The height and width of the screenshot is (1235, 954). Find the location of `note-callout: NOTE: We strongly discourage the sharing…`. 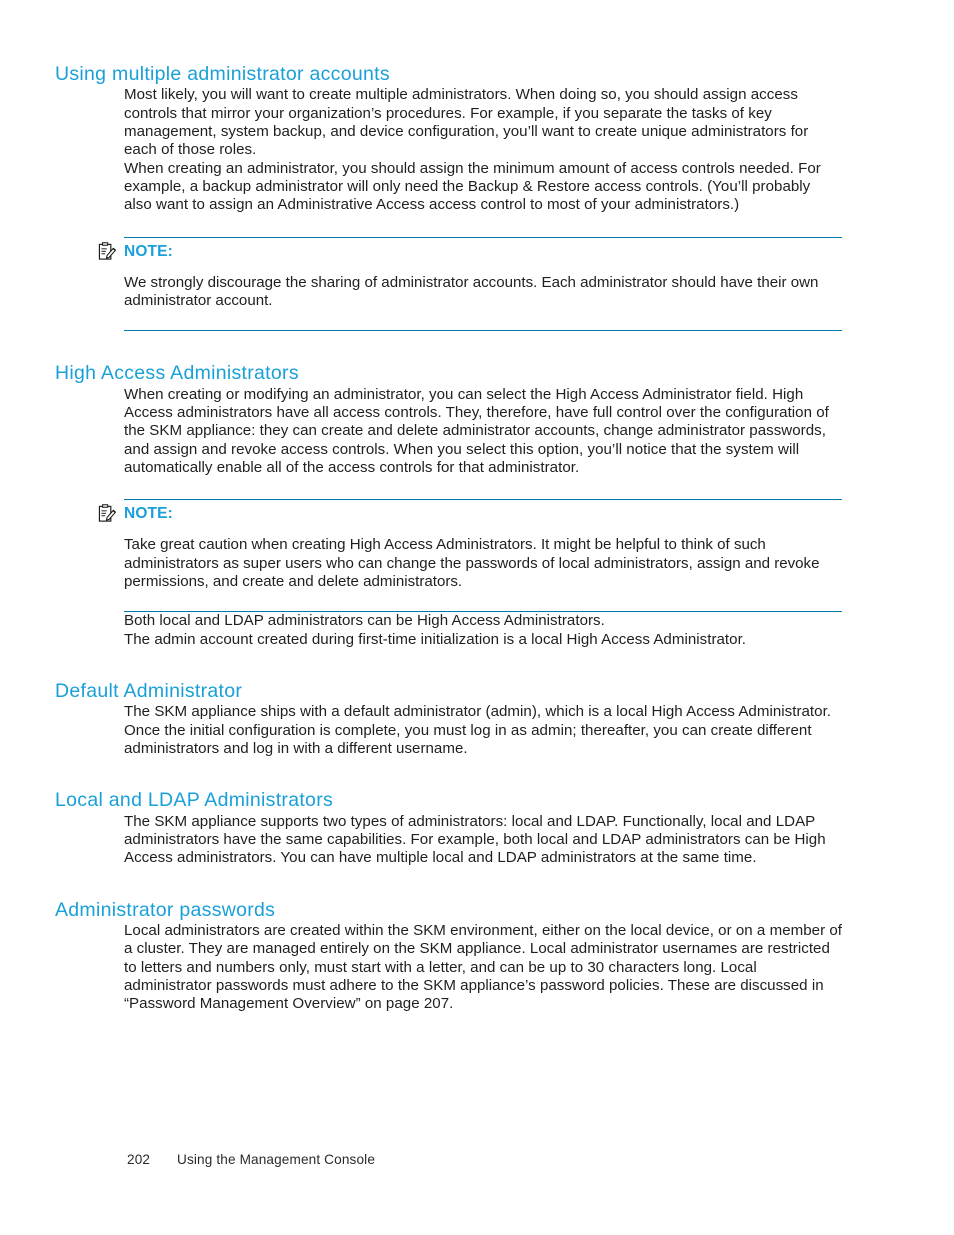

note-callout: NOTE: We strongly discourage the sharing… is located at coordinates (470, 284).